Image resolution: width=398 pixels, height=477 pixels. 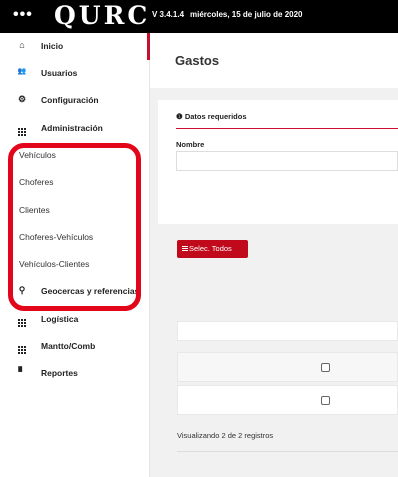 I want to click on select-all-button: Selec. Todos, so click(x=212, y=249).